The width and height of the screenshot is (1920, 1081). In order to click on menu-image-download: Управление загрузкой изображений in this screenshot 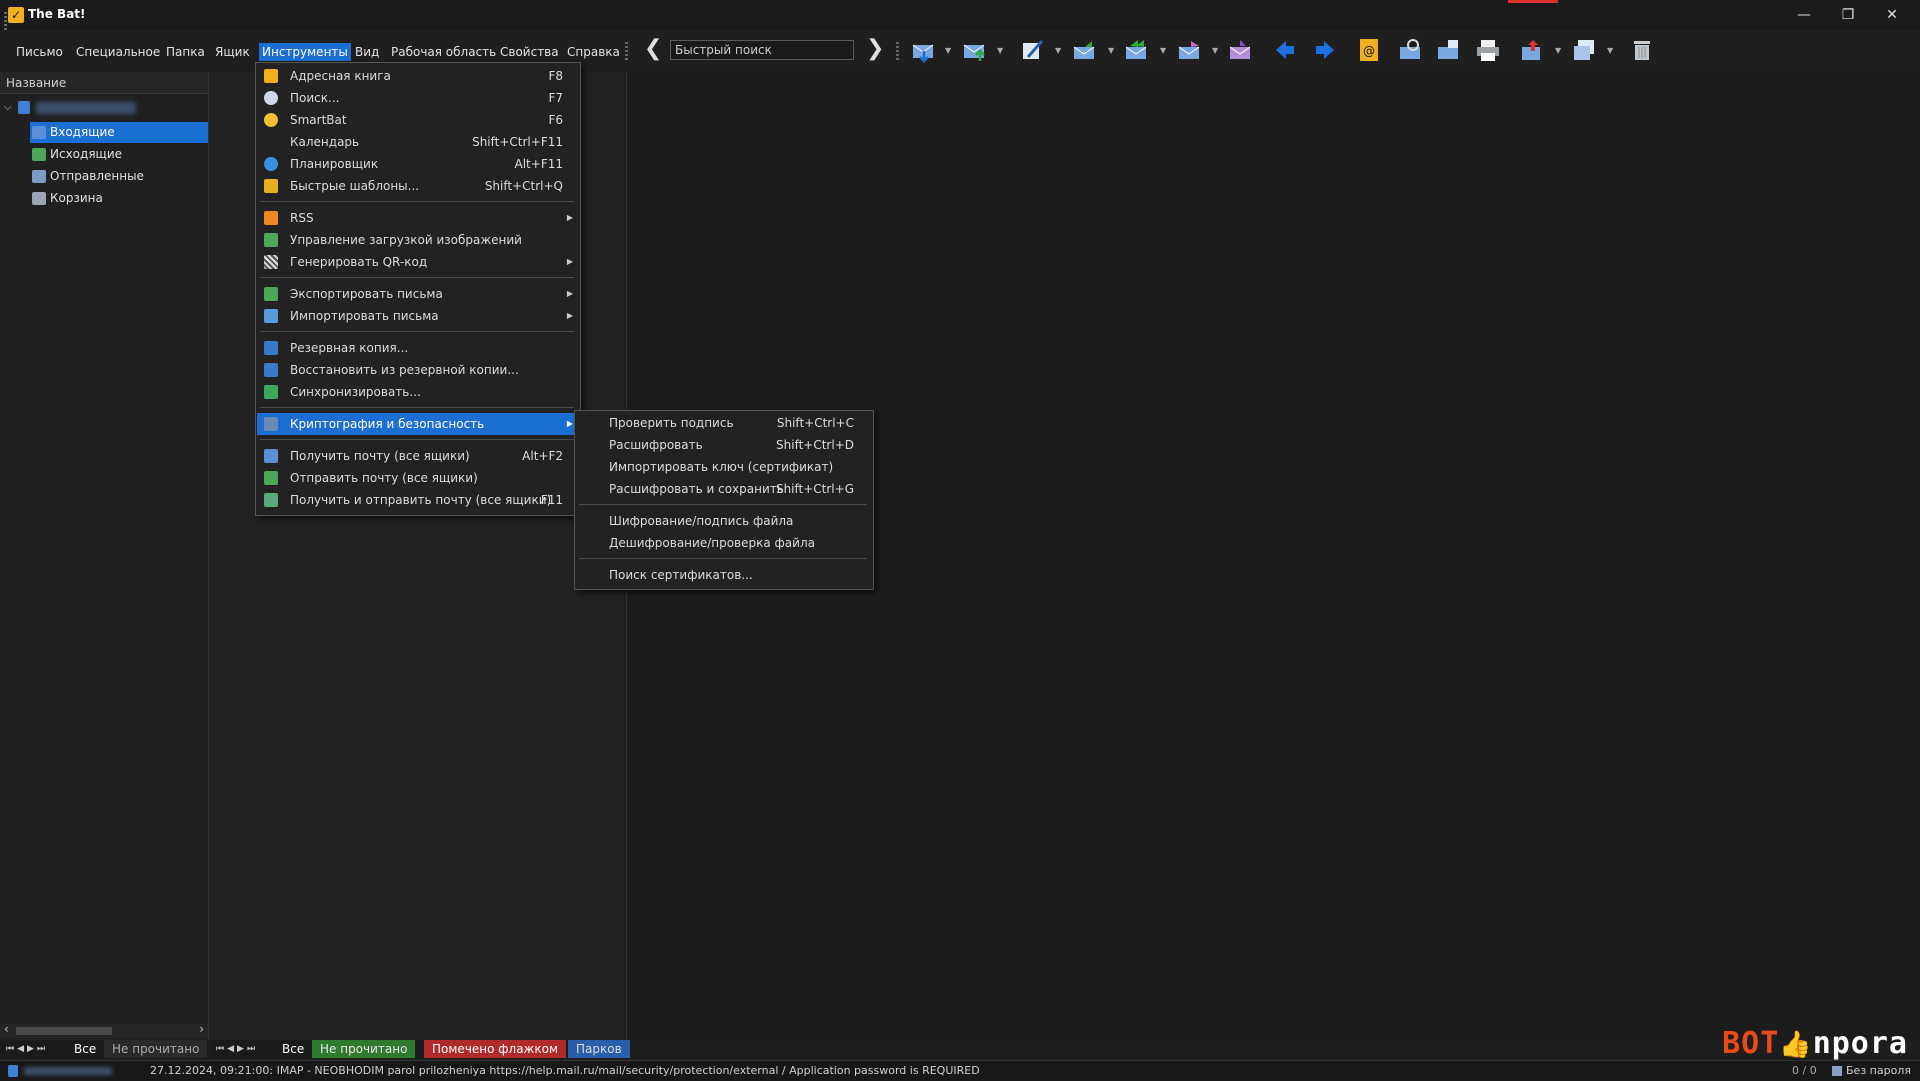, I will do `click(418, 240)`.